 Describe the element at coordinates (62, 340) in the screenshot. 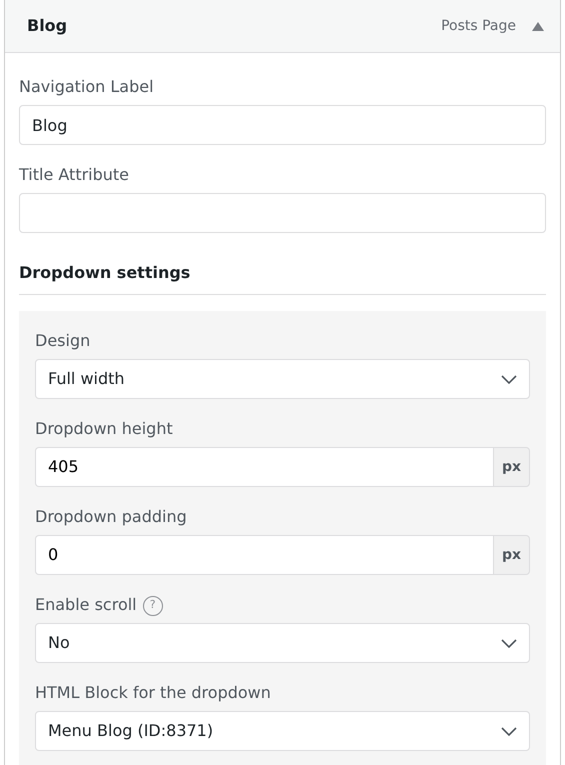

I see `setting-label: Design` at that location.